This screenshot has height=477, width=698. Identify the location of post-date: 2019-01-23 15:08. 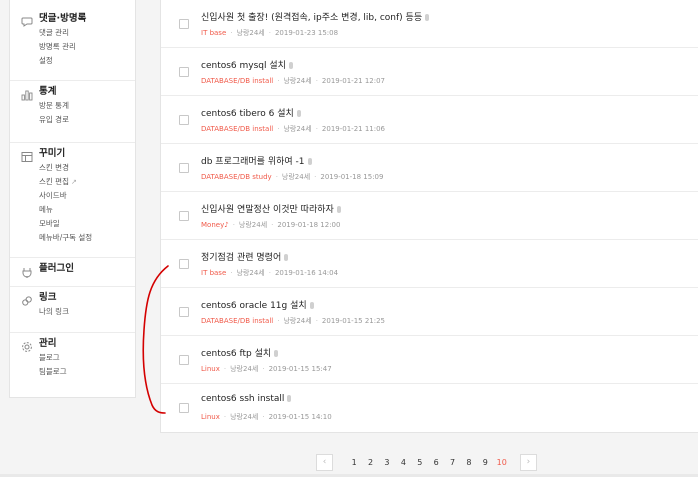
(306, 33).